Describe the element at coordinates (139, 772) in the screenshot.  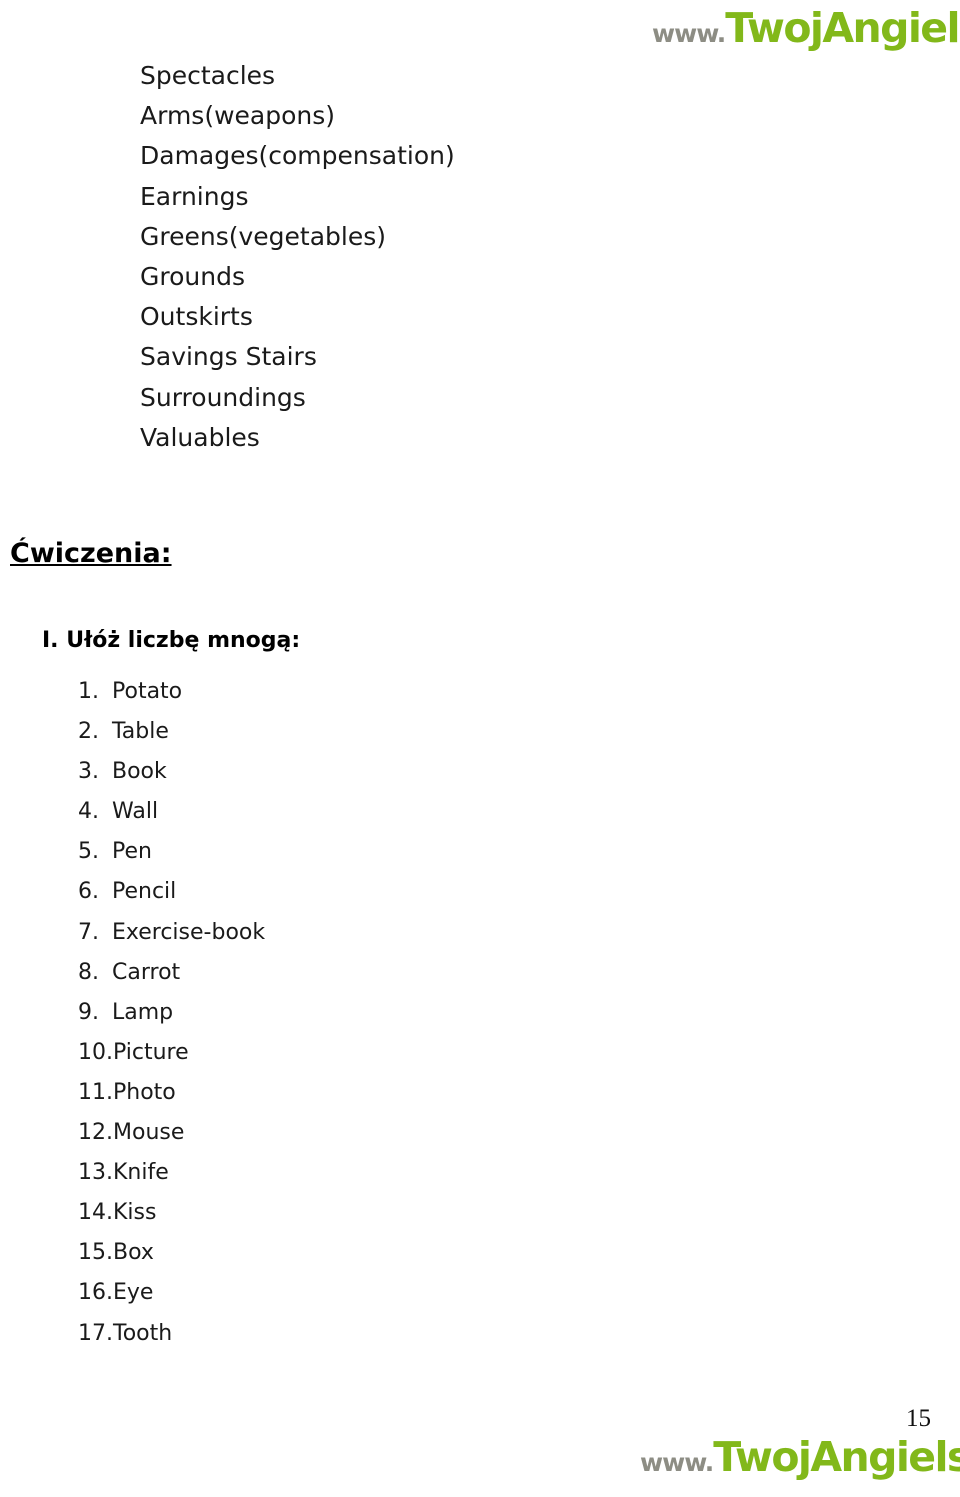
I see `list-item-word: Book` at that location.